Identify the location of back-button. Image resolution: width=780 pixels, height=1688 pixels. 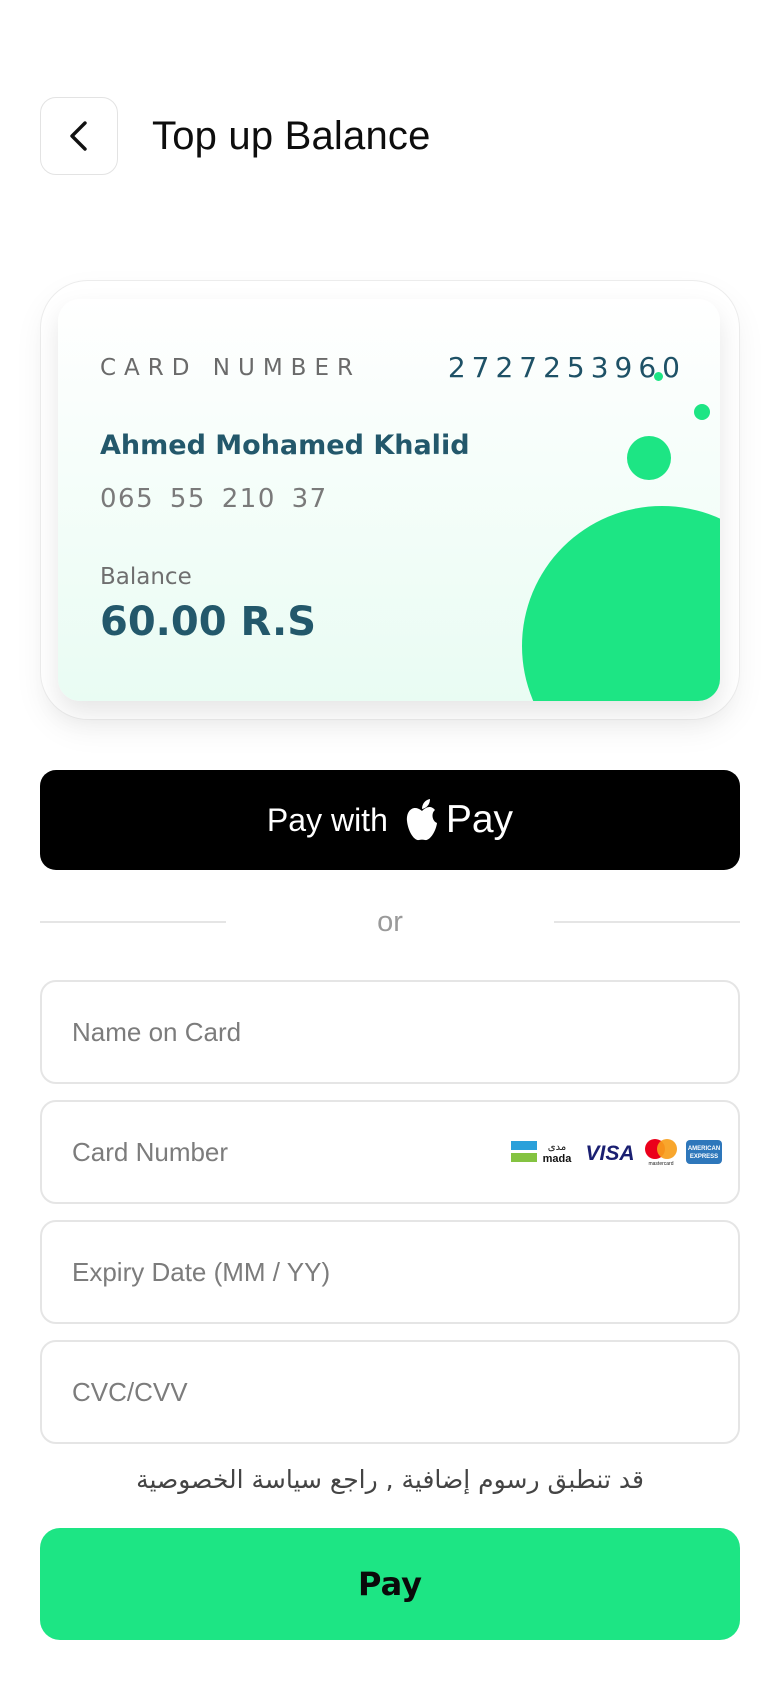
(79, 136).